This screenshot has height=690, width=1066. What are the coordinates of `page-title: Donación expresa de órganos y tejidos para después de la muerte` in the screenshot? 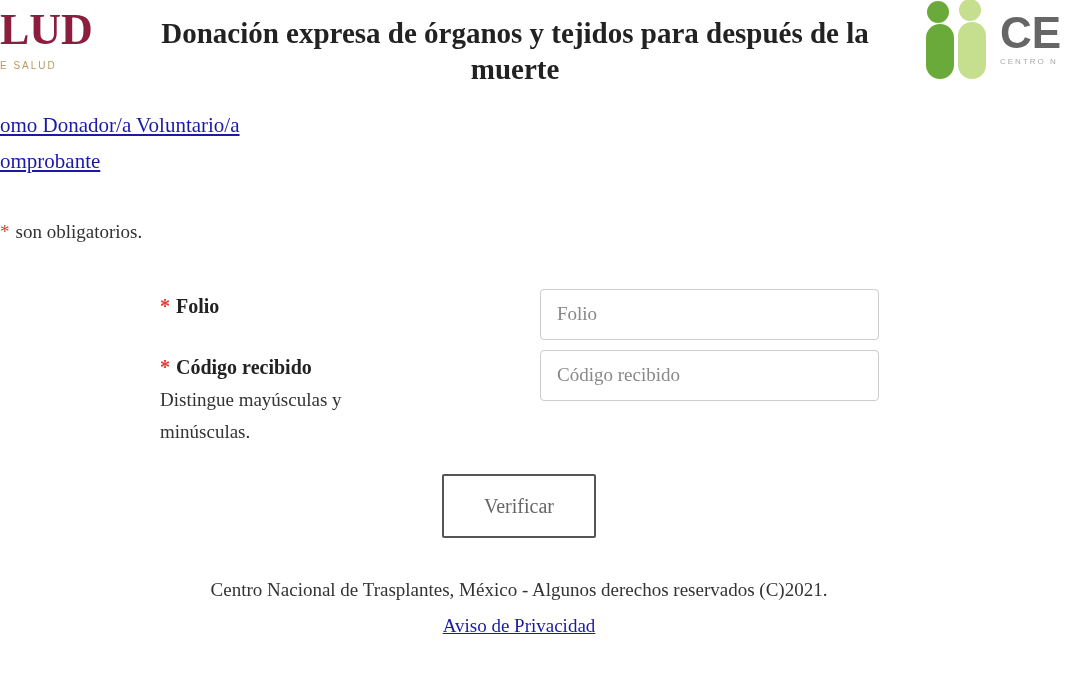 It's located at (515, 51).